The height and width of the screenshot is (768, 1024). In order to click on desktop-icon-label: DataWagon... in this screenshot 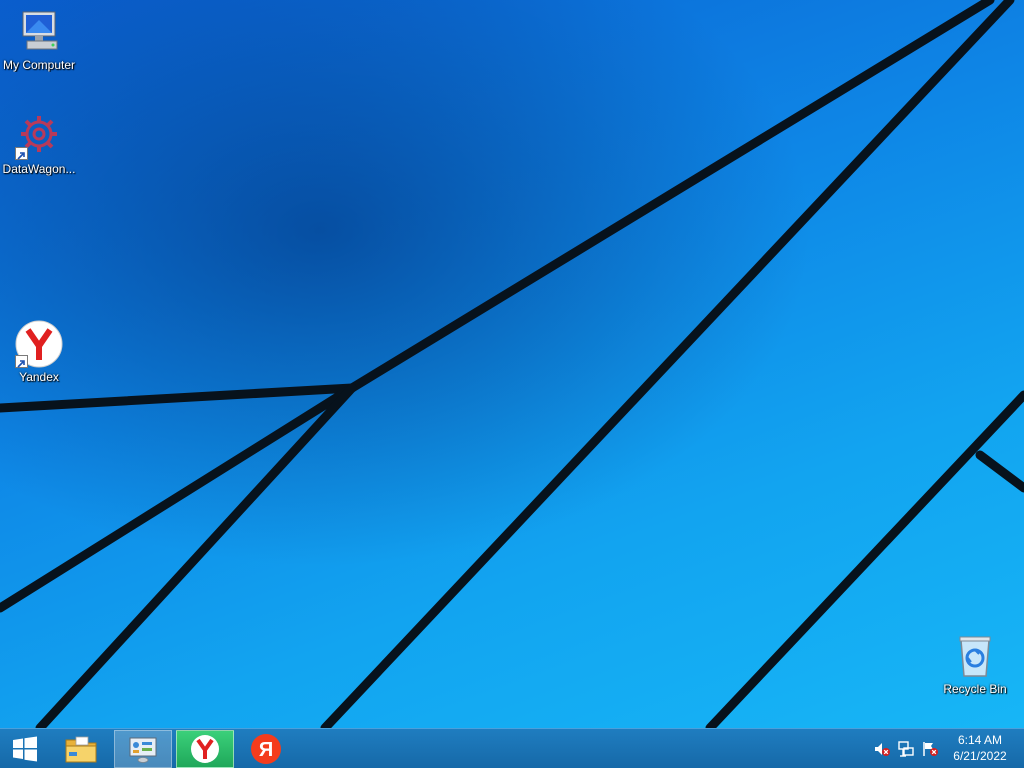, I will do `click(39, 169)`.